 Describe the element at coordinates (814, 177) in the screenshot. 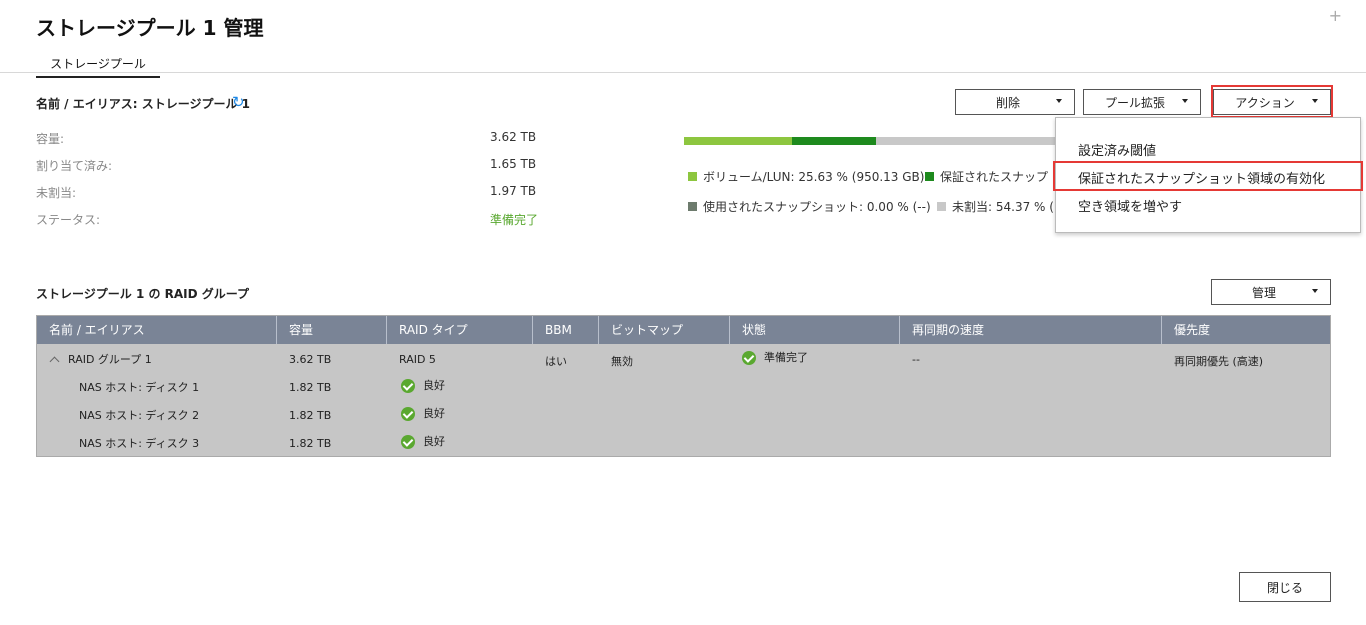

I see `legend-text: ボリューム/LUN: 25.63 % (950.13 GB)` at that location.